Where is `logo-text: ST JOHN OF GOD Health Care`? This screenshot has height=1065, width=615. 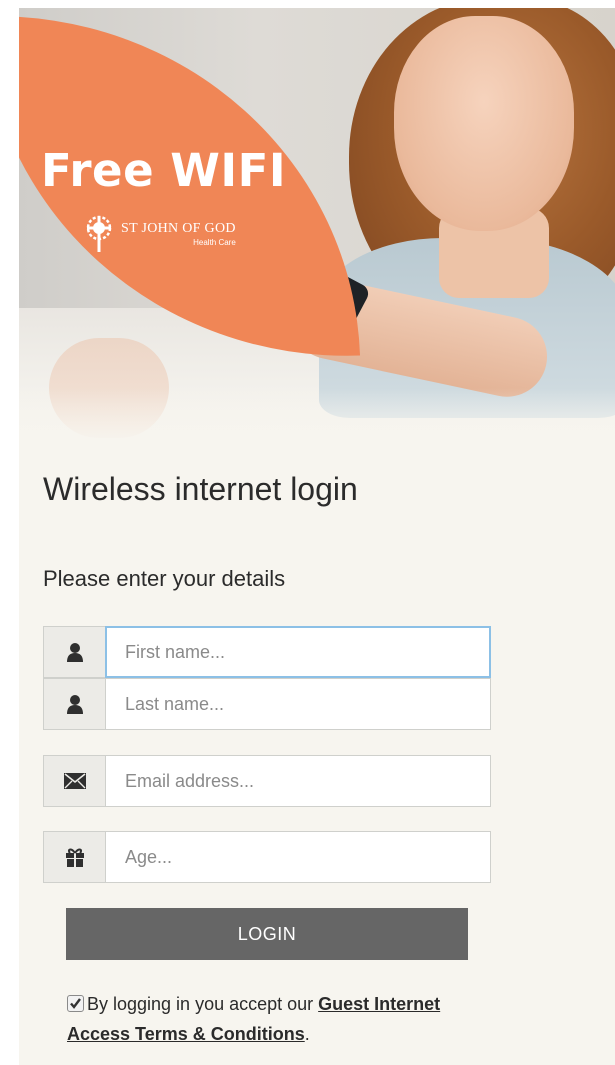 logo-text: ST JOHN OF GOD Health Care is located at coordinates (178, 234).